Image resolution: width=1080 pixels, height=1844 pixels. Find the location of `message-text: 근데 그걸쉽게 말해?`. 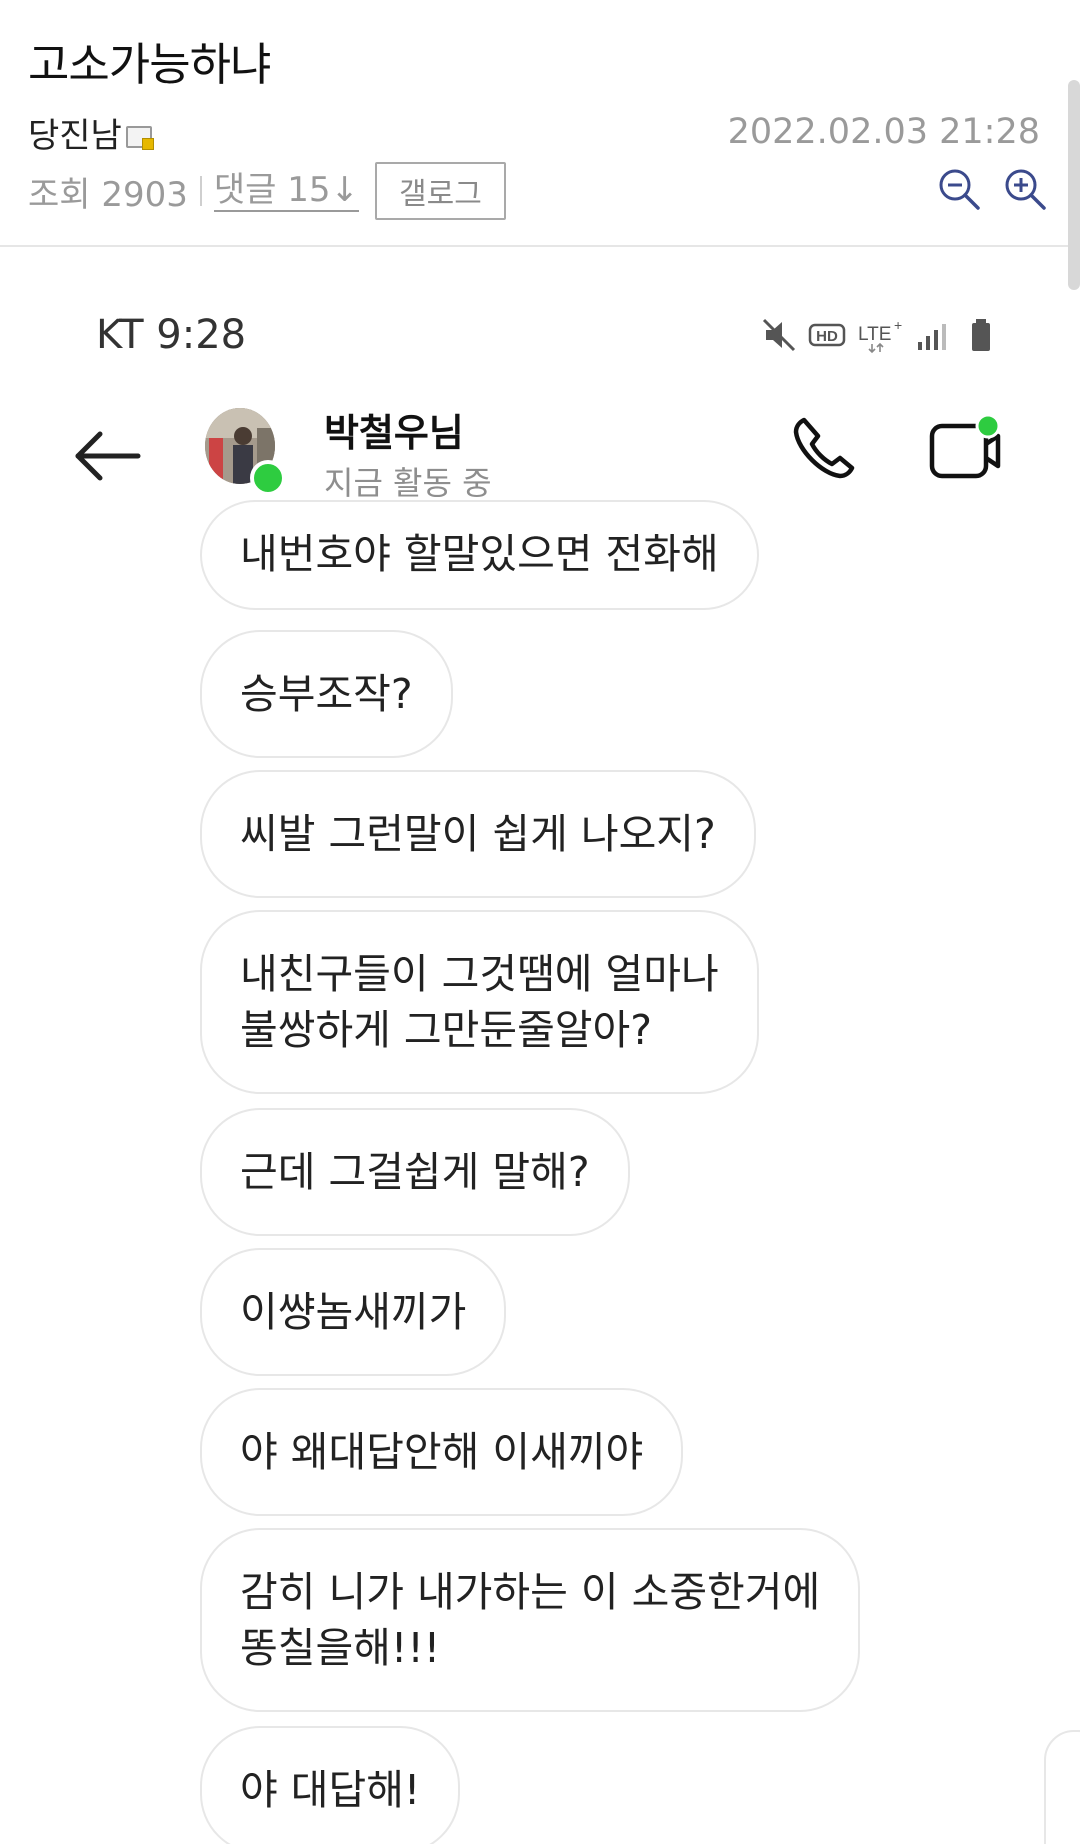

message-text: 근데 그걸쉽게 말해? is located at coordinates (415, 1172).